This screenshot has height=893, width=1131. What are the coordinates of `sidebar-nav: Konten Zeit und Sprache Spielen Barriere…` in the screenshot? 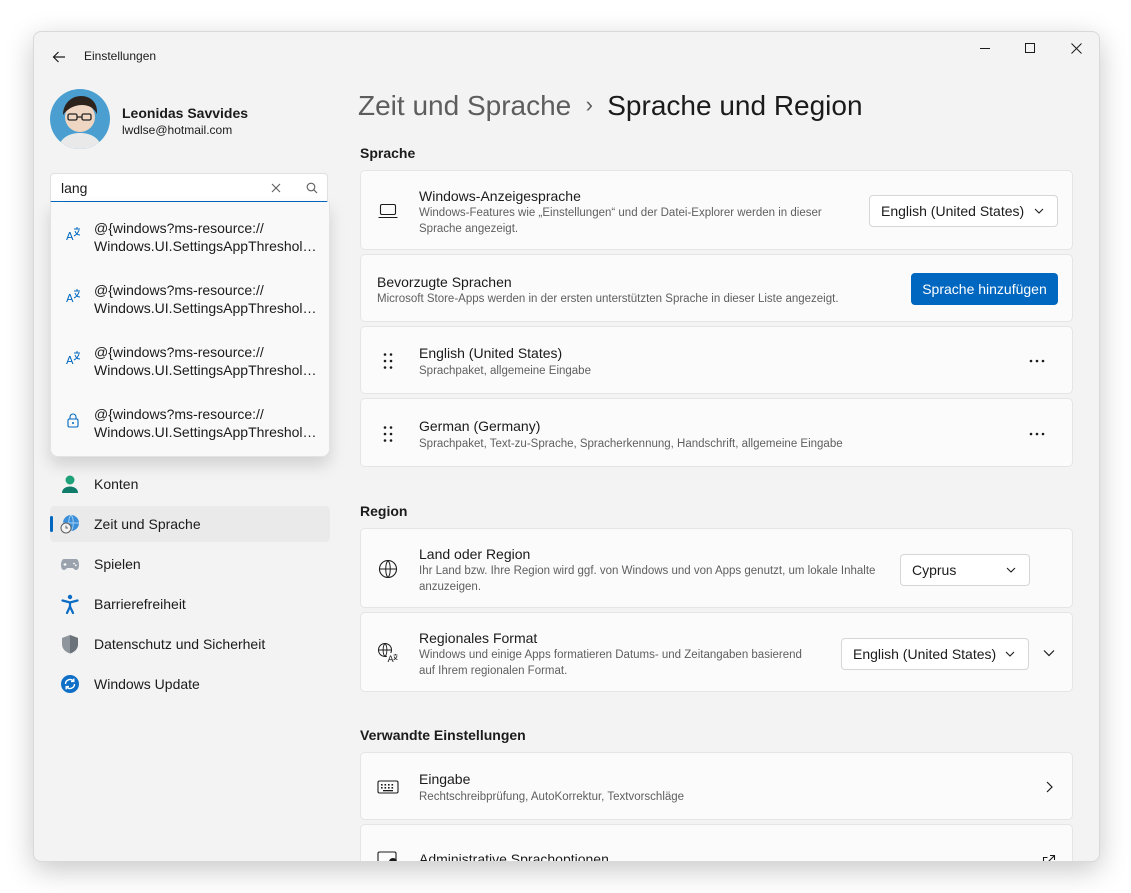 It's located at (190, 586).